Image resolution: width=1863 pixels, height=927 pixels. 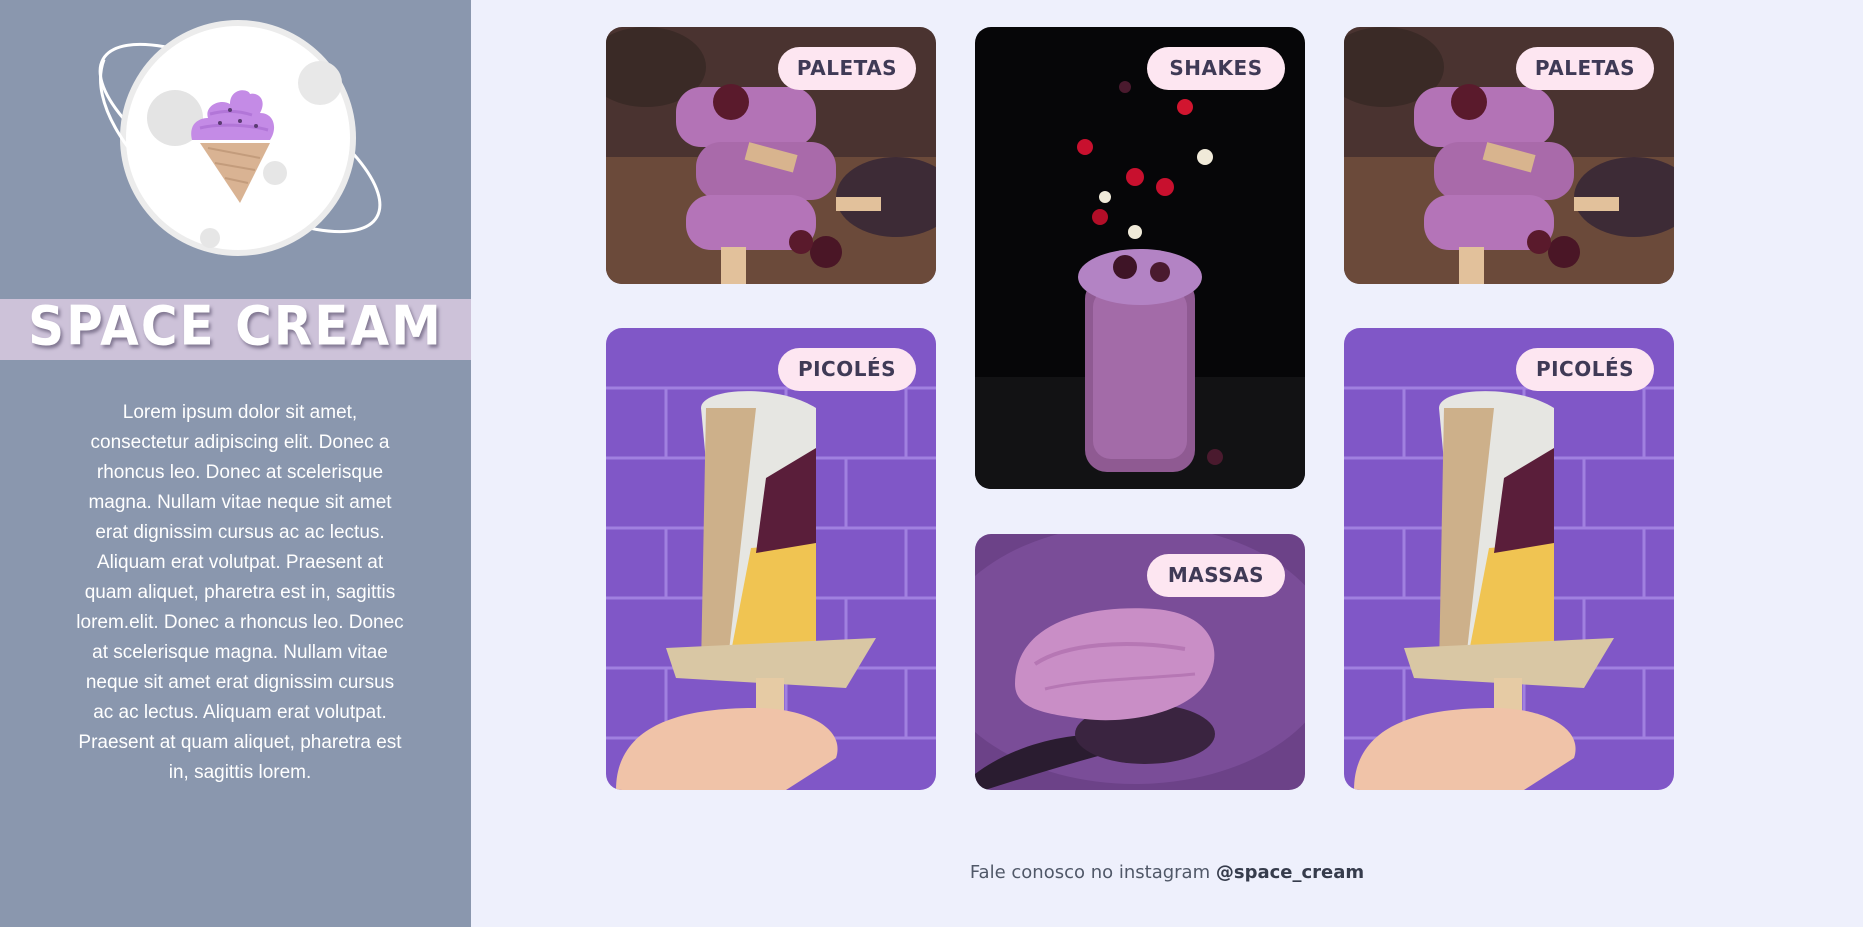 I want to click on footer: Fale conosco no instagram @space_cream, so click(x=1167, y=872).